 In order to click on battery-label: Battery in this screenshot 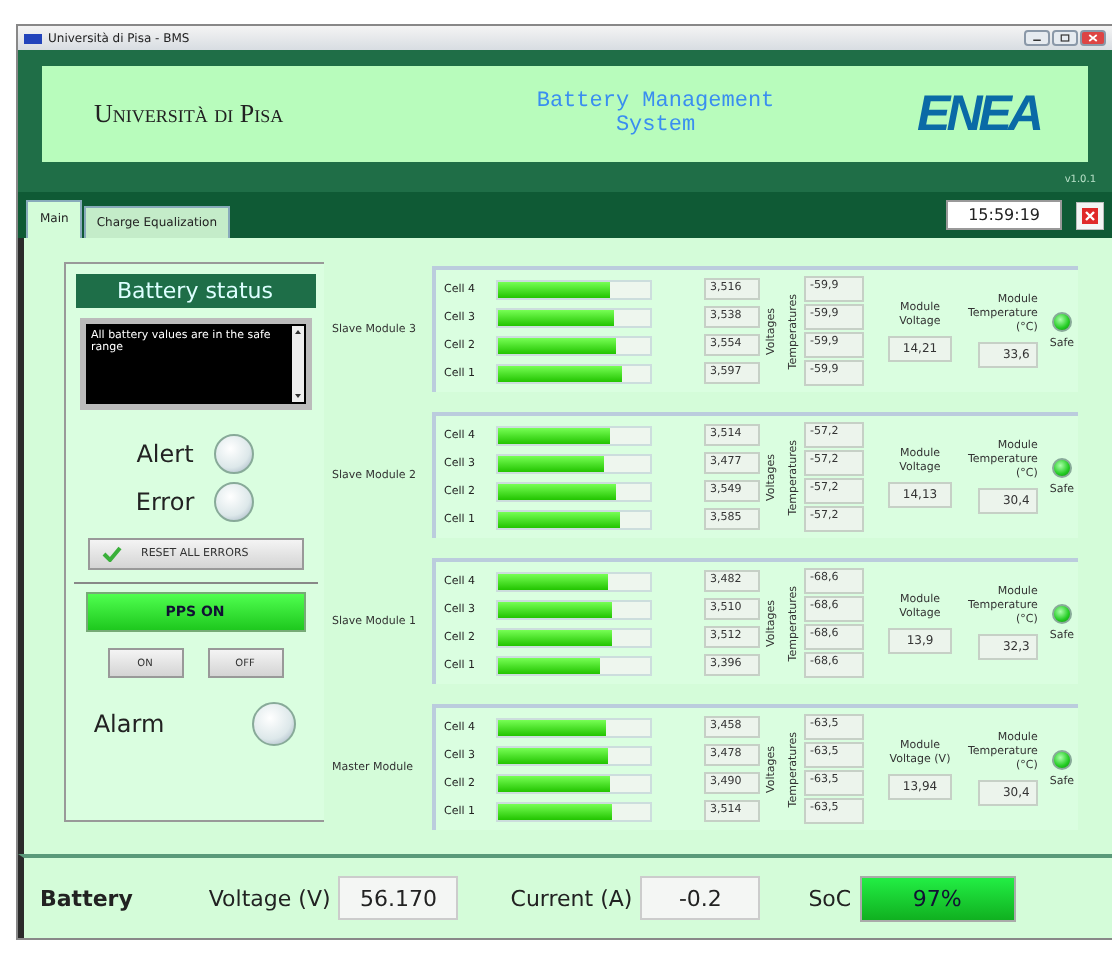, I will do `click(86, 898)`.